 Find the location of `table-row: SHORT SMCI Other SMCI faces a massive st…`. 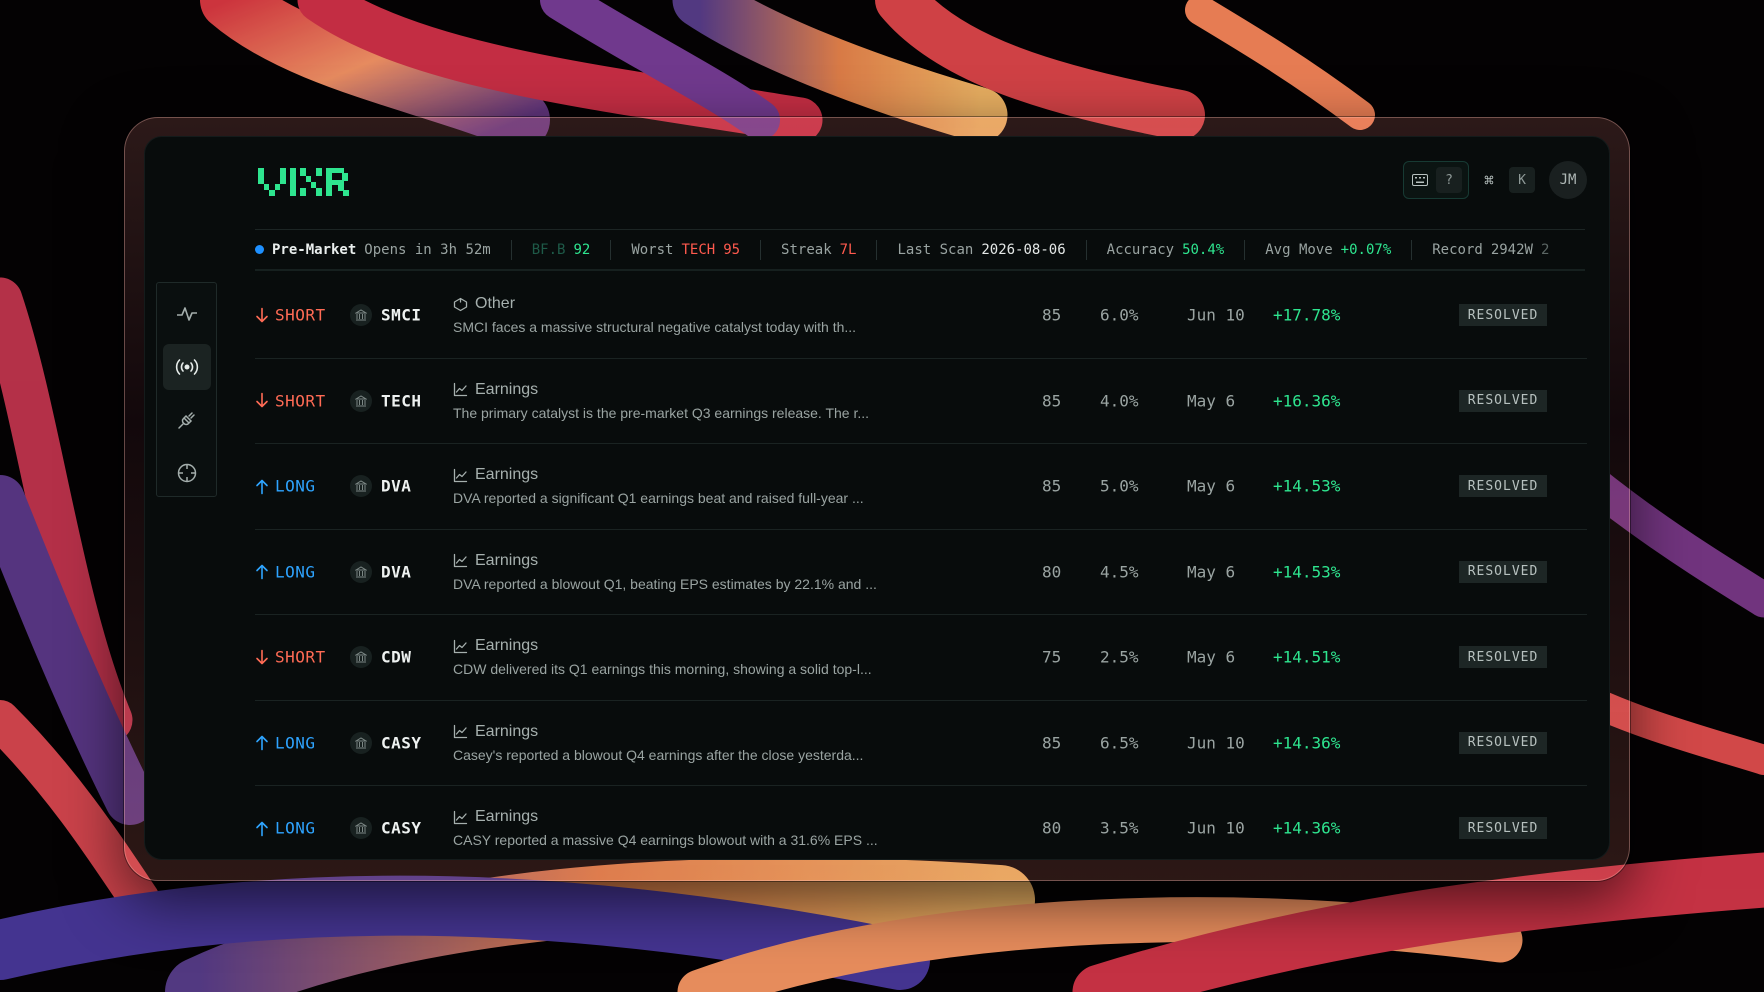

table-row: SHORT SMCI Other SMCI faces a massive st… is located at coordinates (921, 316).